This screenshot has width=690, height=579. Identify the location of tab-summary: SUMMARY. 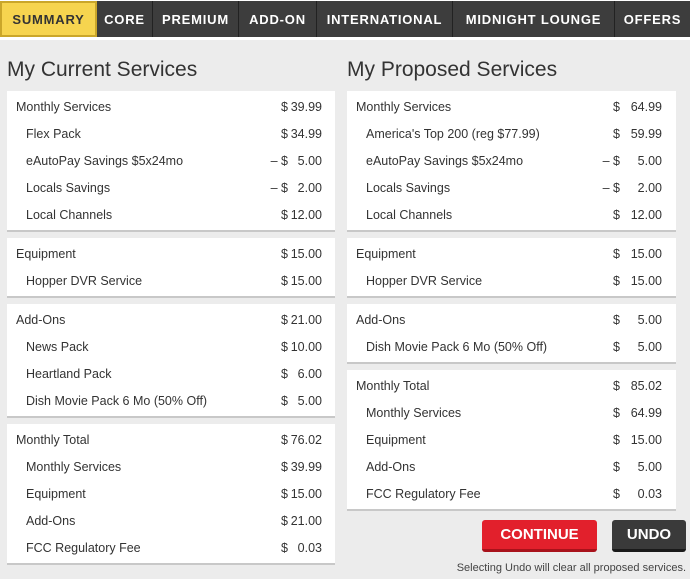
(48, 19).